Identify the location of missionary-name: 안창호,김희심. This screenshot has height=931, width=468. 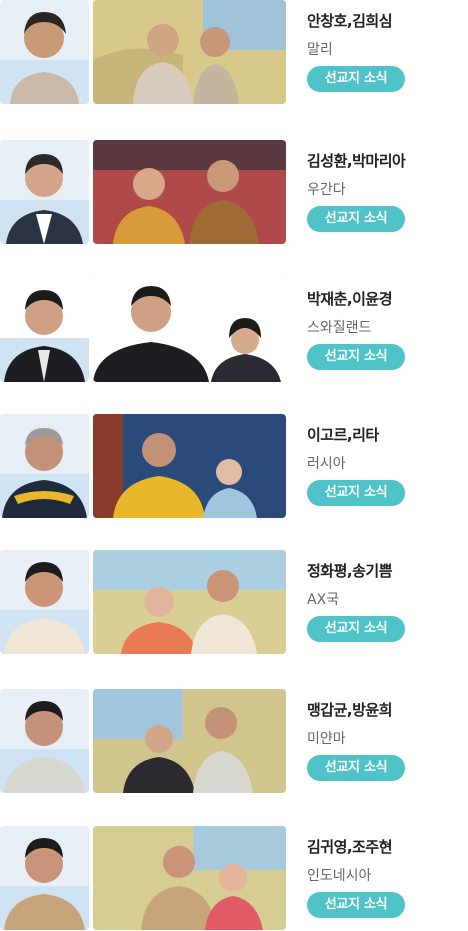
(350, 21).